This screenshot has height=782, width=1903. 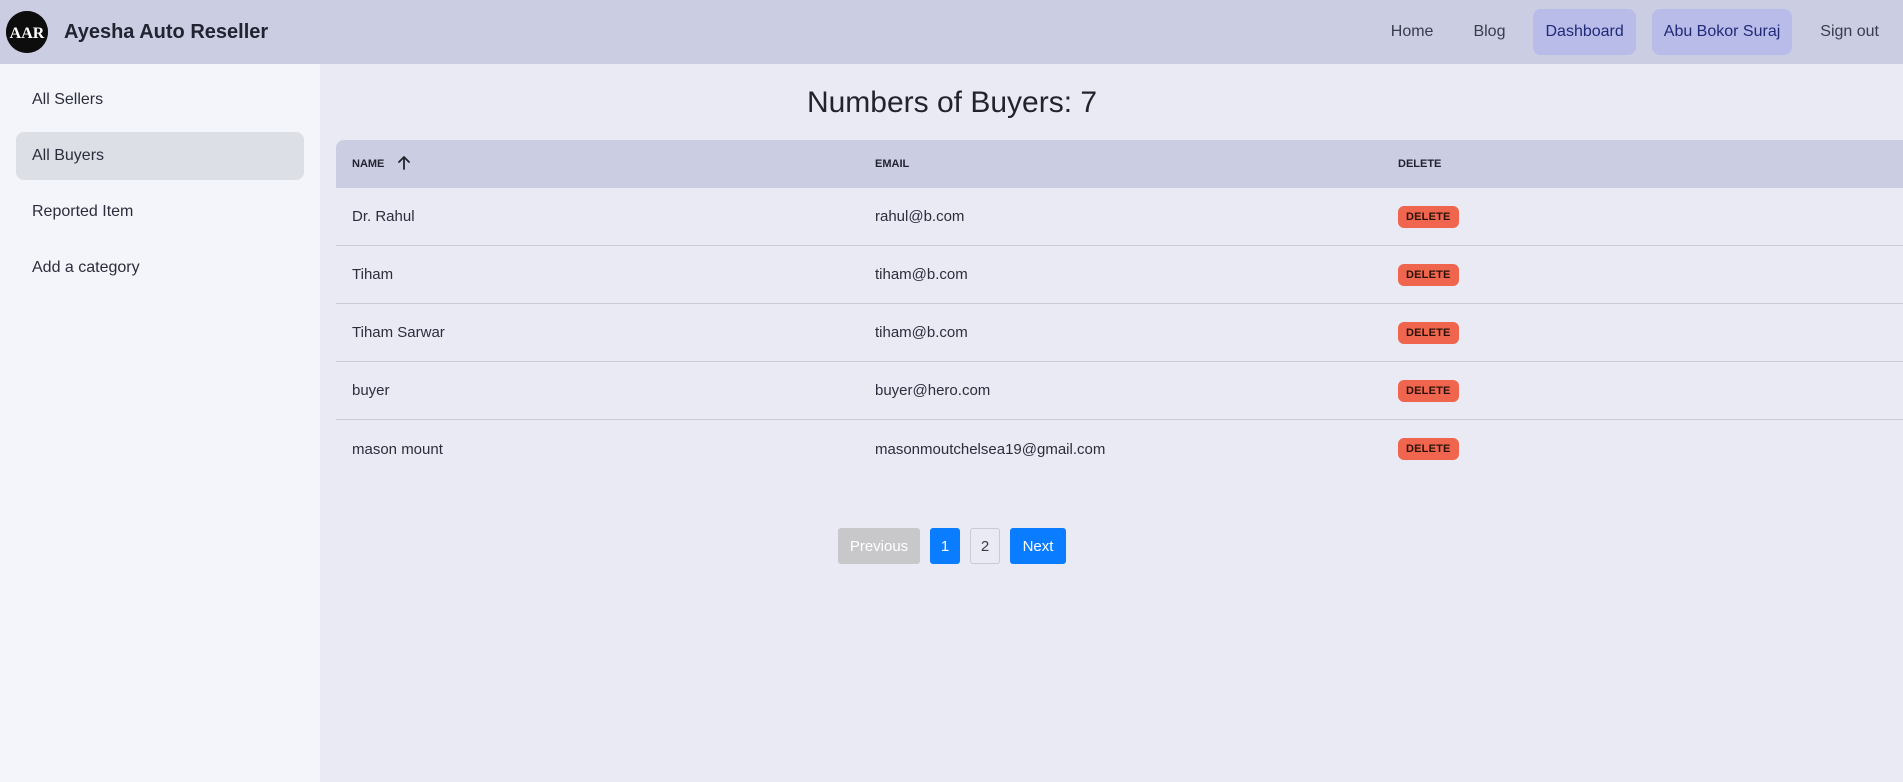 I want to click on sidebar-item-all-buyers: All Buyers, so click(x=160, y=156).